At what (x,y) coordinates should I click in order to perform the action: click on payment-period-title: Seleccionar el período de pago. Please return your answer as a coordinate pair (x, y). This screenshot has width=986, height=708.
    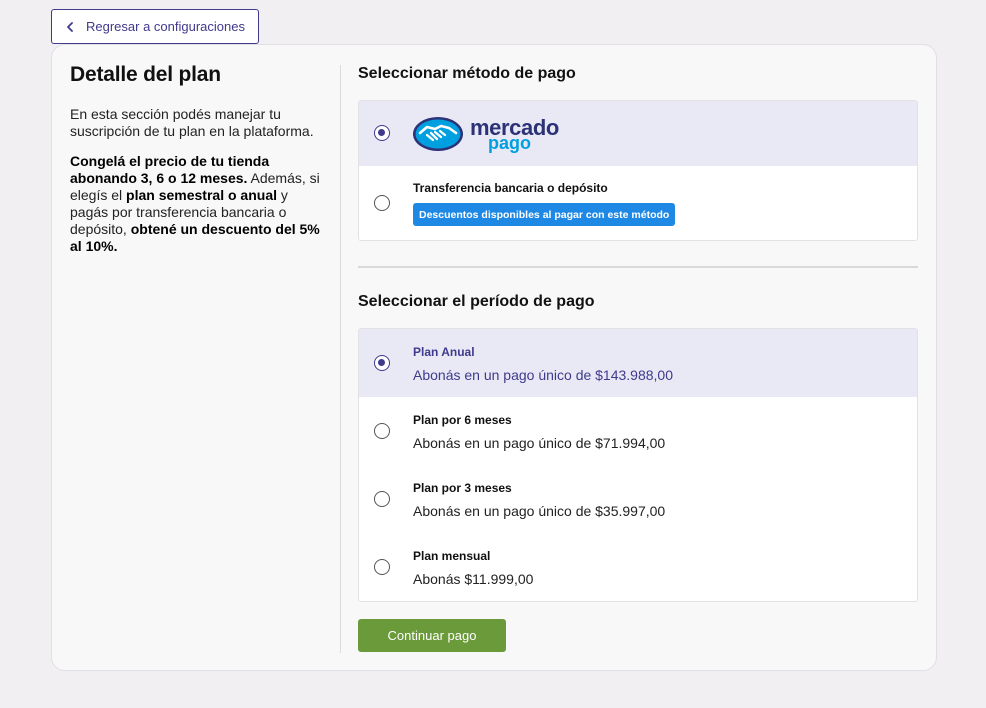
    Looking at the image, I should click on (476, 301).